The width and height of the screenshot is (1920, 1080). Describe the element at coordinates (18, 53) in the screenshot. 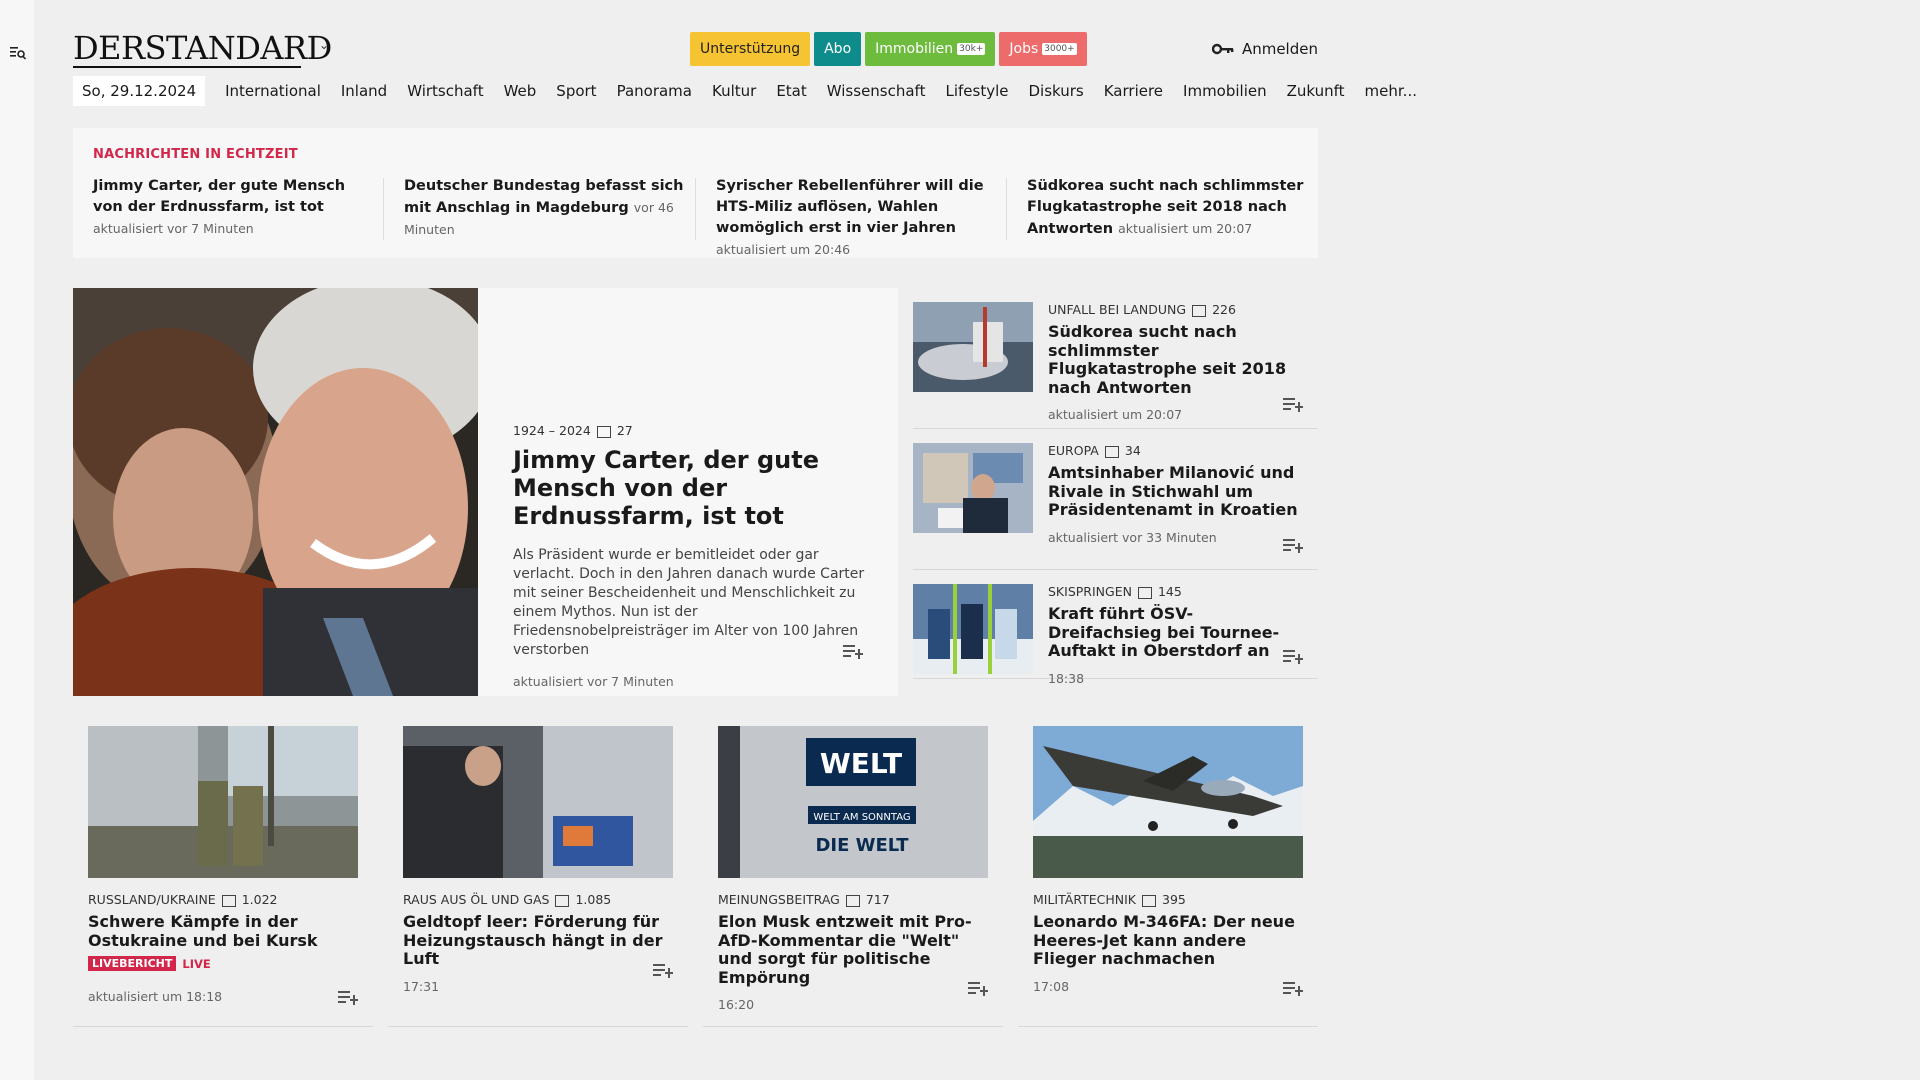

I see `menu-search-icon` at that location.